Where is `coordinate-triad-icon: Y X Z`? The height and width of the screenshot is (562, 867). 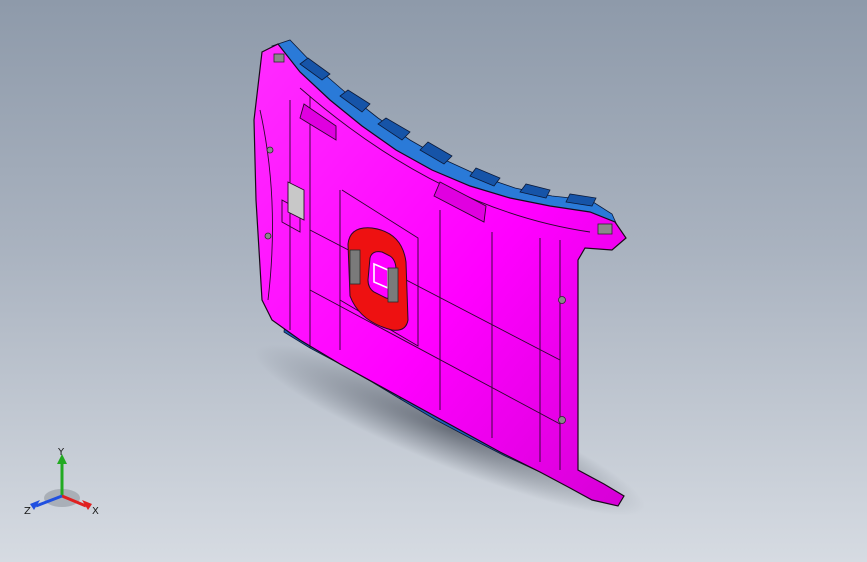
coordinate-triad-icon: Y X Z is located at coordinates (64, 484).